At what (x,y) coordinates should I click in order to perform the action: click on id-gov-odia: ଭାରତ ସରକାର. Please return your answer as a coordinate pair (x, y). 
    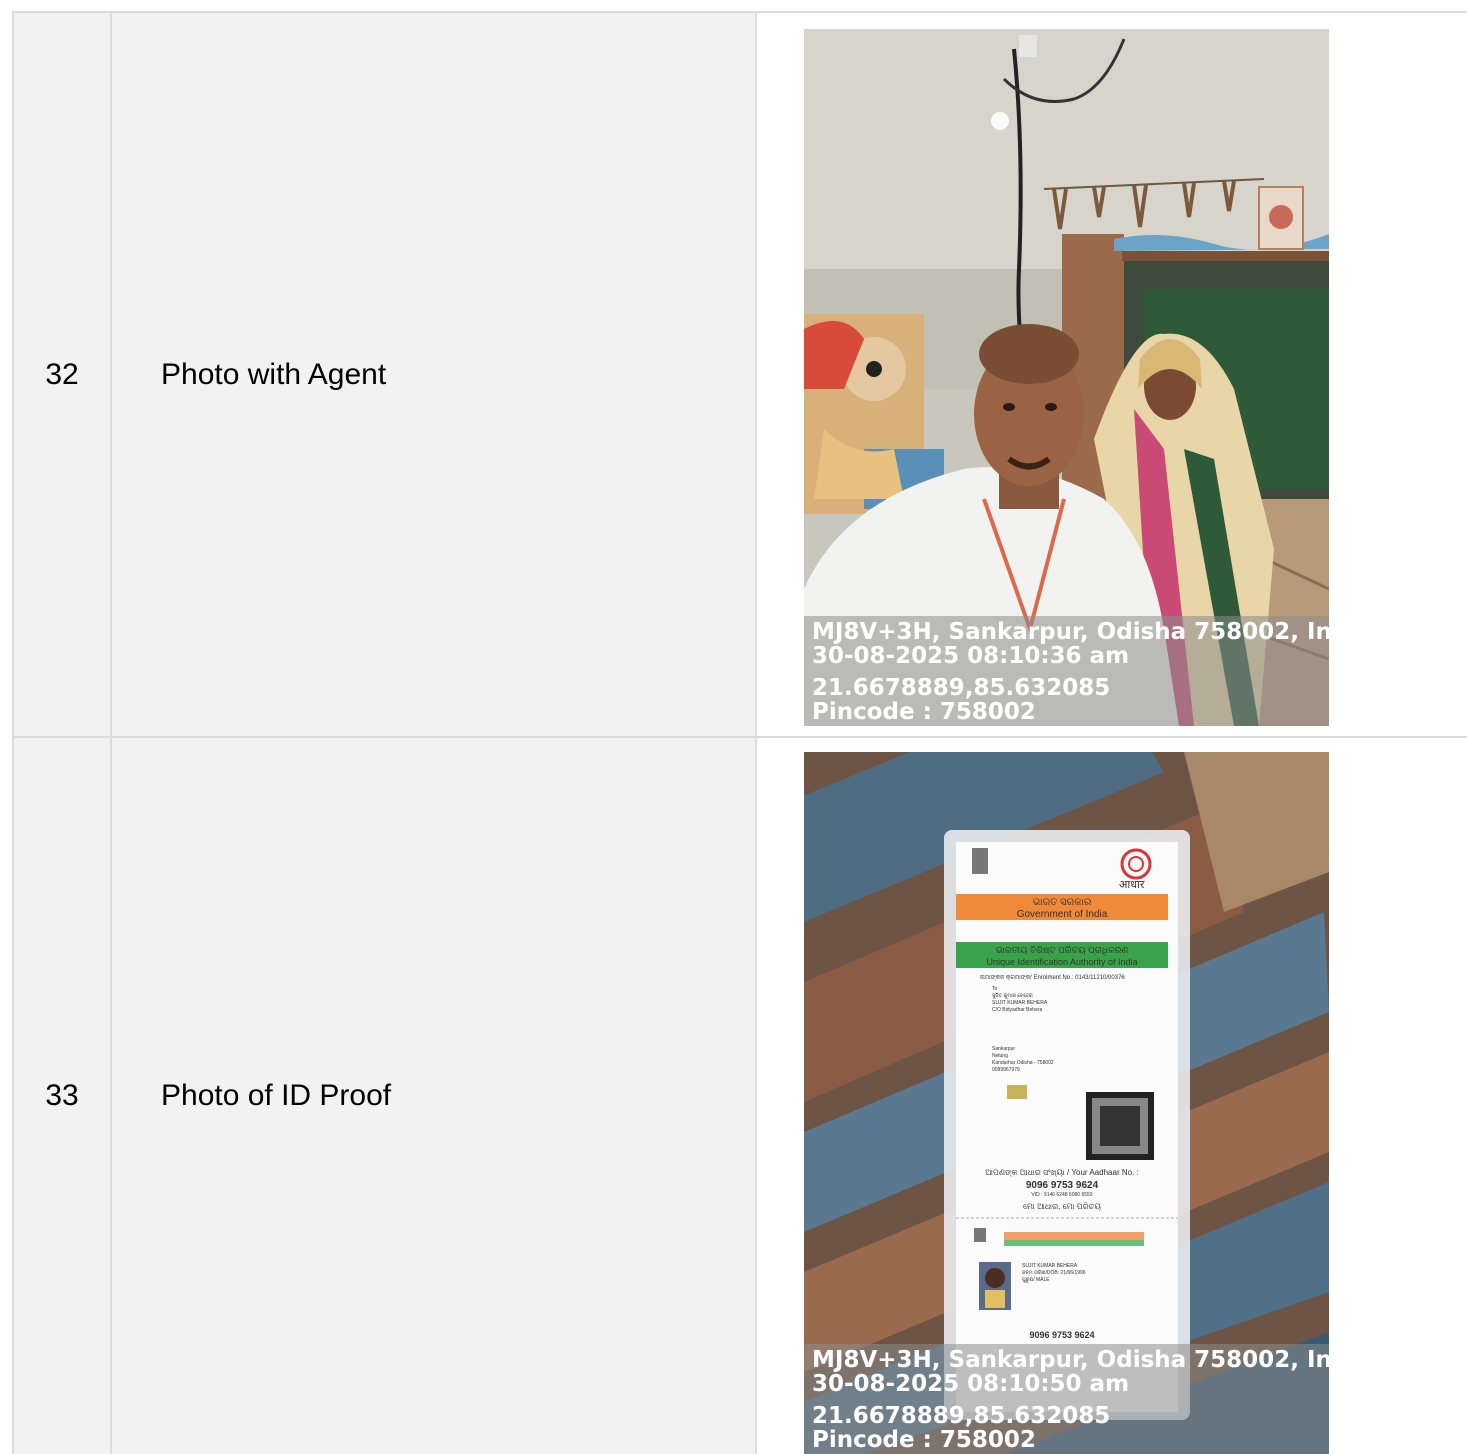
    Looking at the image, I should click on (1062, 902).